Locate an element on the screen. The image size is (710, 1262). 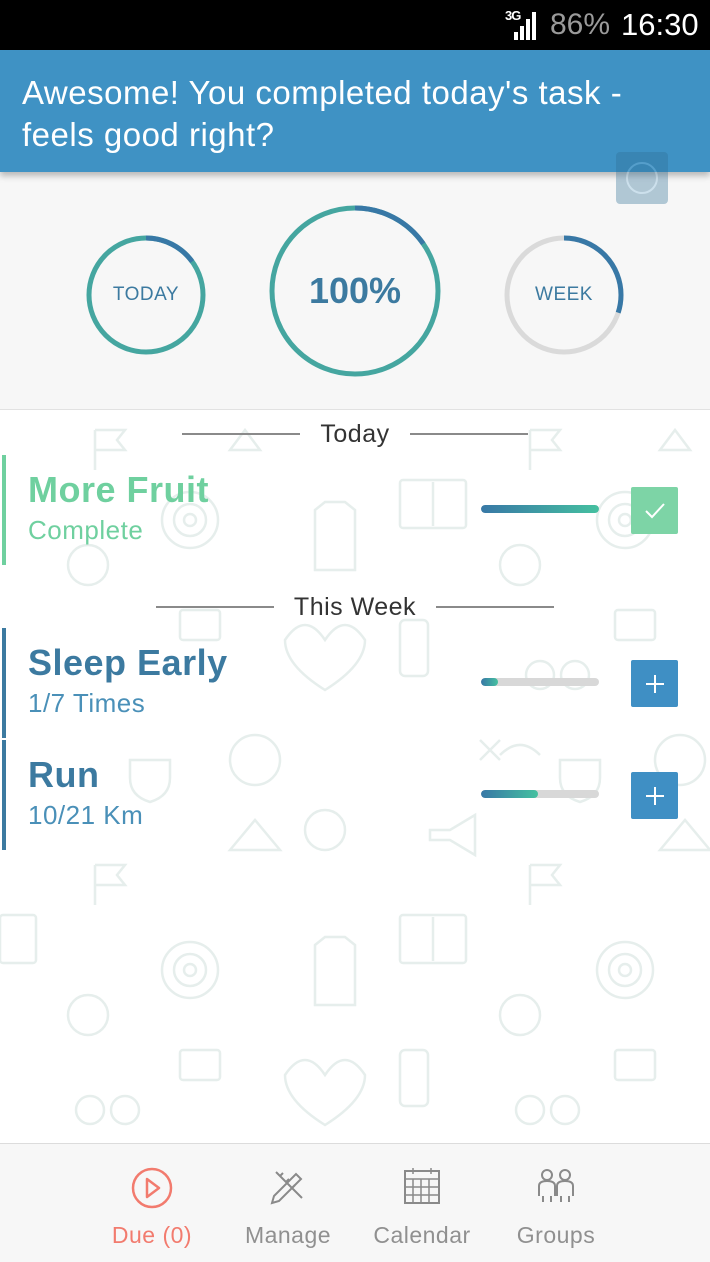
task-subtitle: 10/21 Km is located at coordinates (86, 815).